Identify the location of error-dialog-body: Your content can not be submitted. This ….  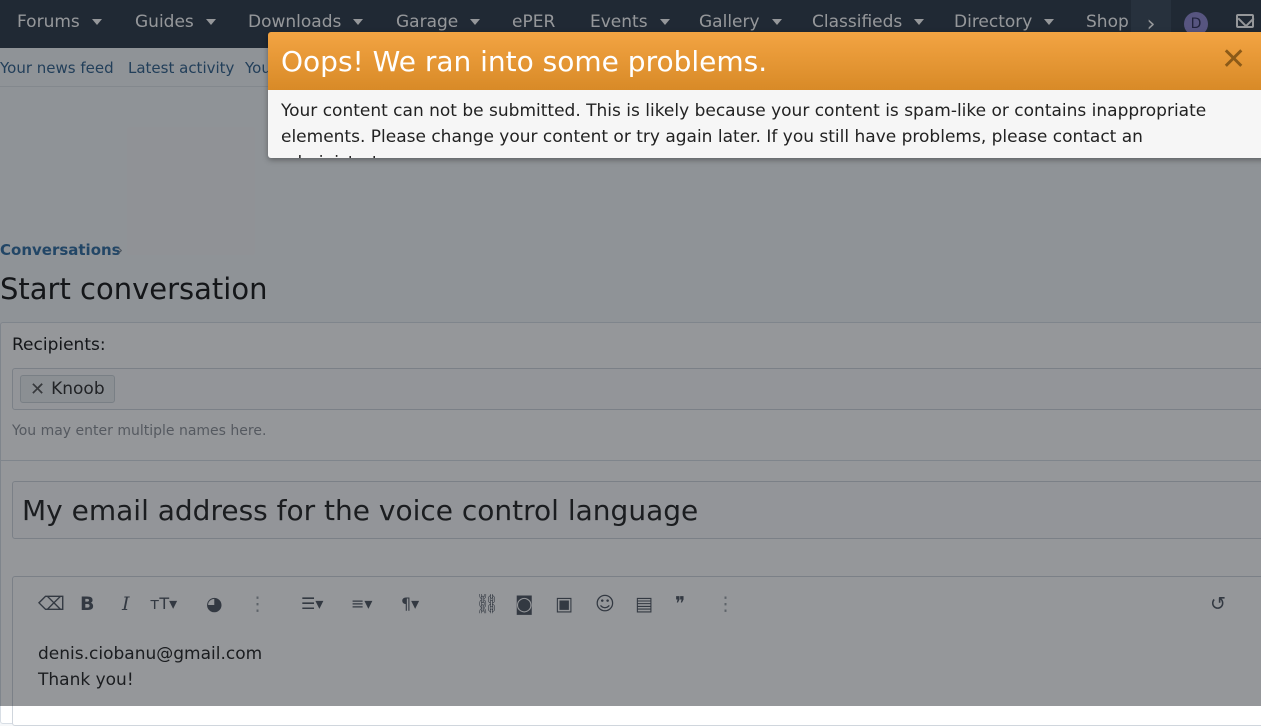
(764, 124).